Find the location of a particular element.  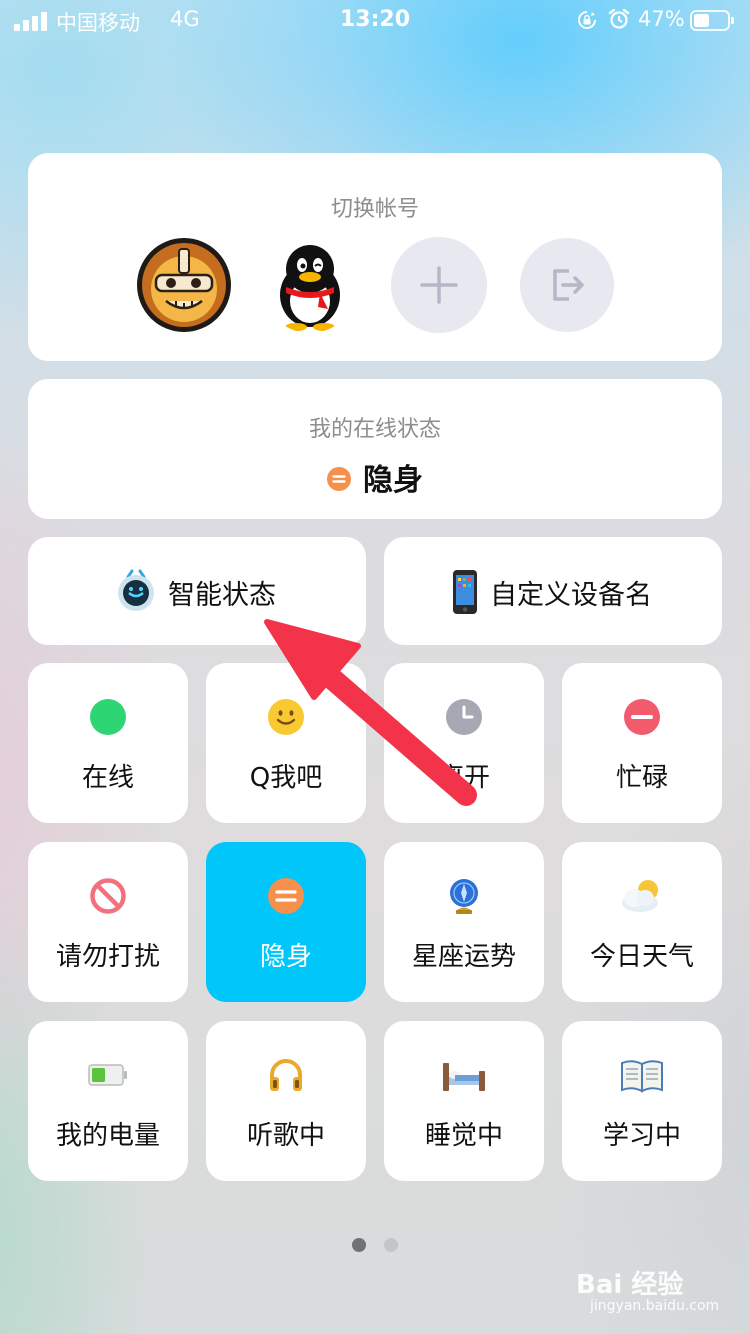

status-tile-do-not-disturb: 请勿打扰 is located at coordinates (108, 922).